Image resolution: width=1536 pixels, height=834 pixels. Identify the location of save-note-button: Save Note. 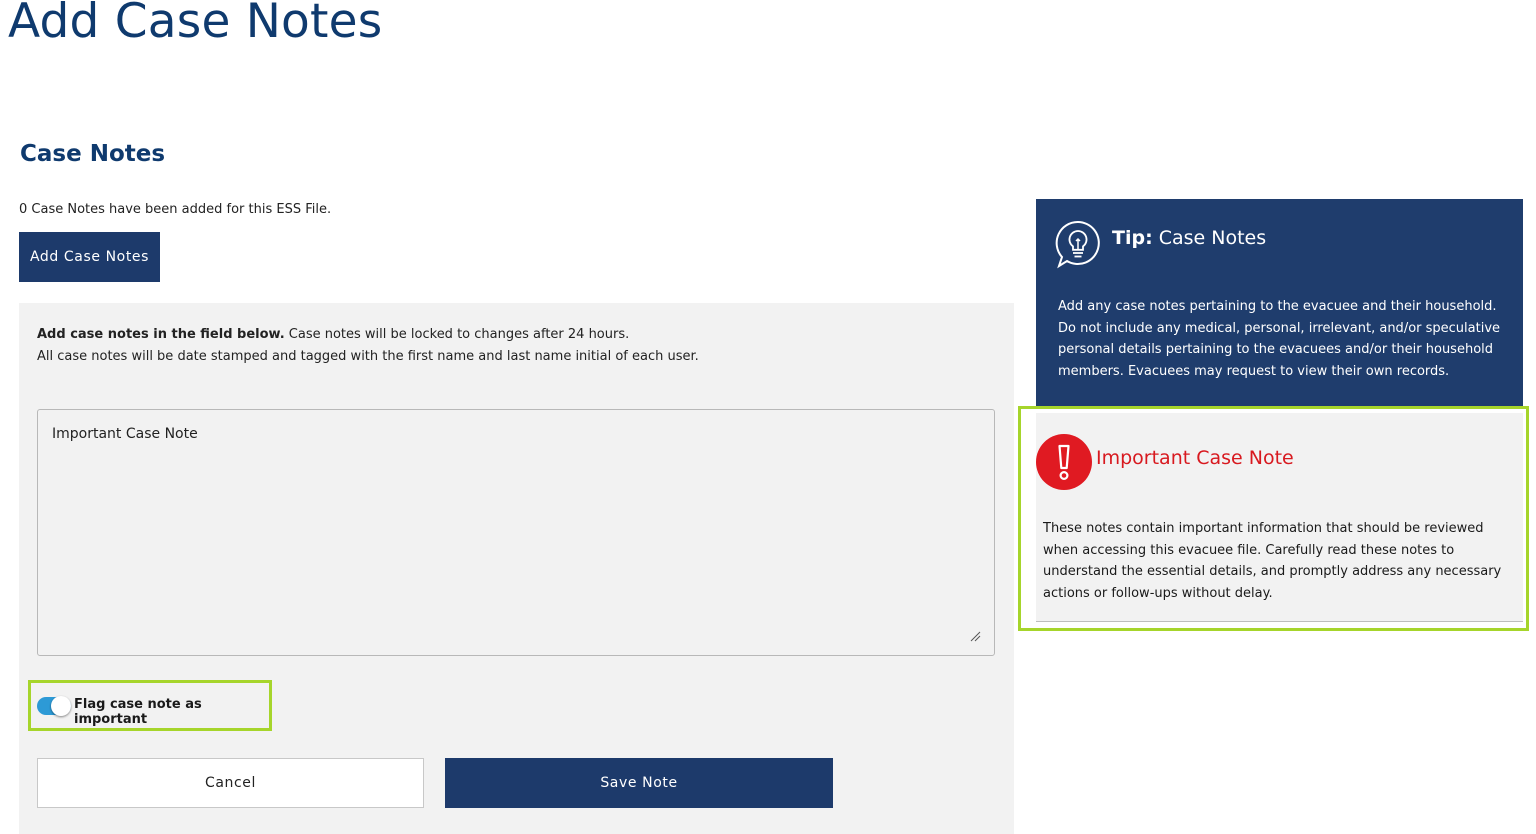
(639, 783).